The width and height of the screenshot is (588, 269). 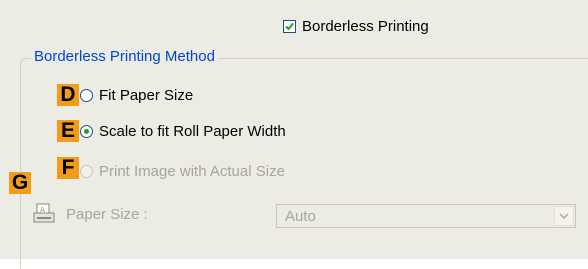 I want to click on radio-option-fit-paper-size: Fit Paper Size, so click(x=136, y=95).